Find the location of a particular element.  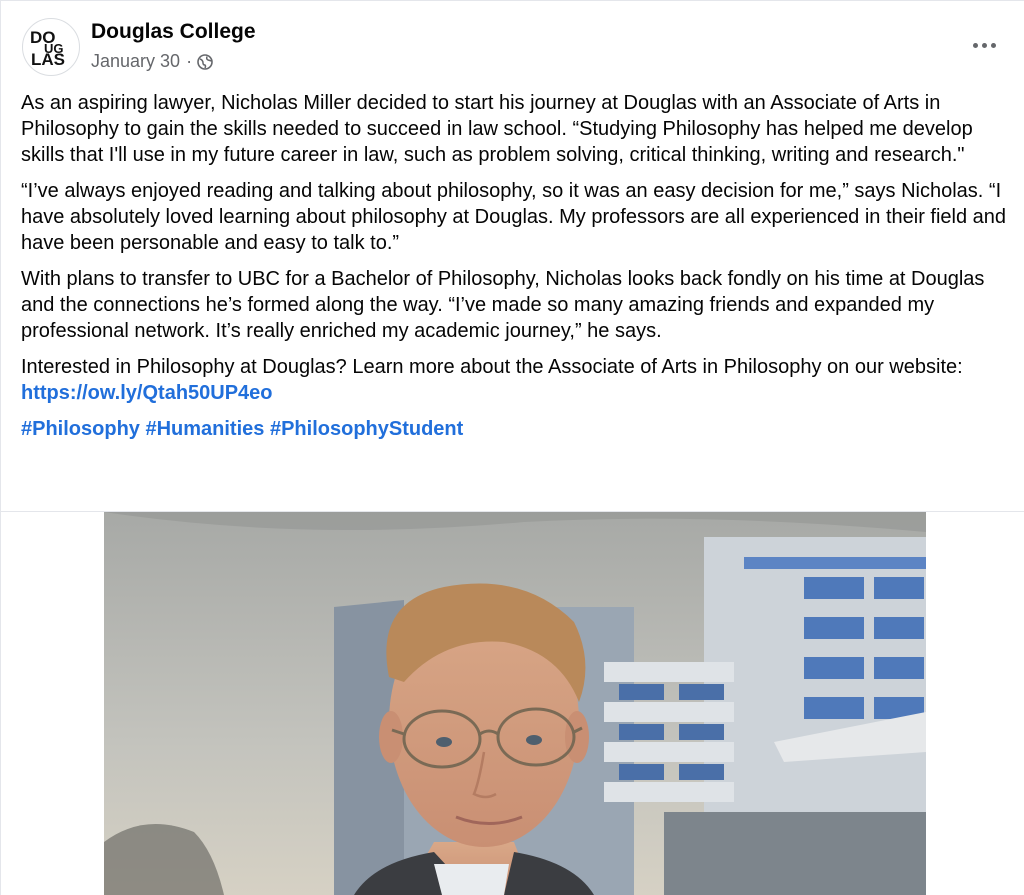

post-meta: January 30 · is located at coordinates (152, 61).